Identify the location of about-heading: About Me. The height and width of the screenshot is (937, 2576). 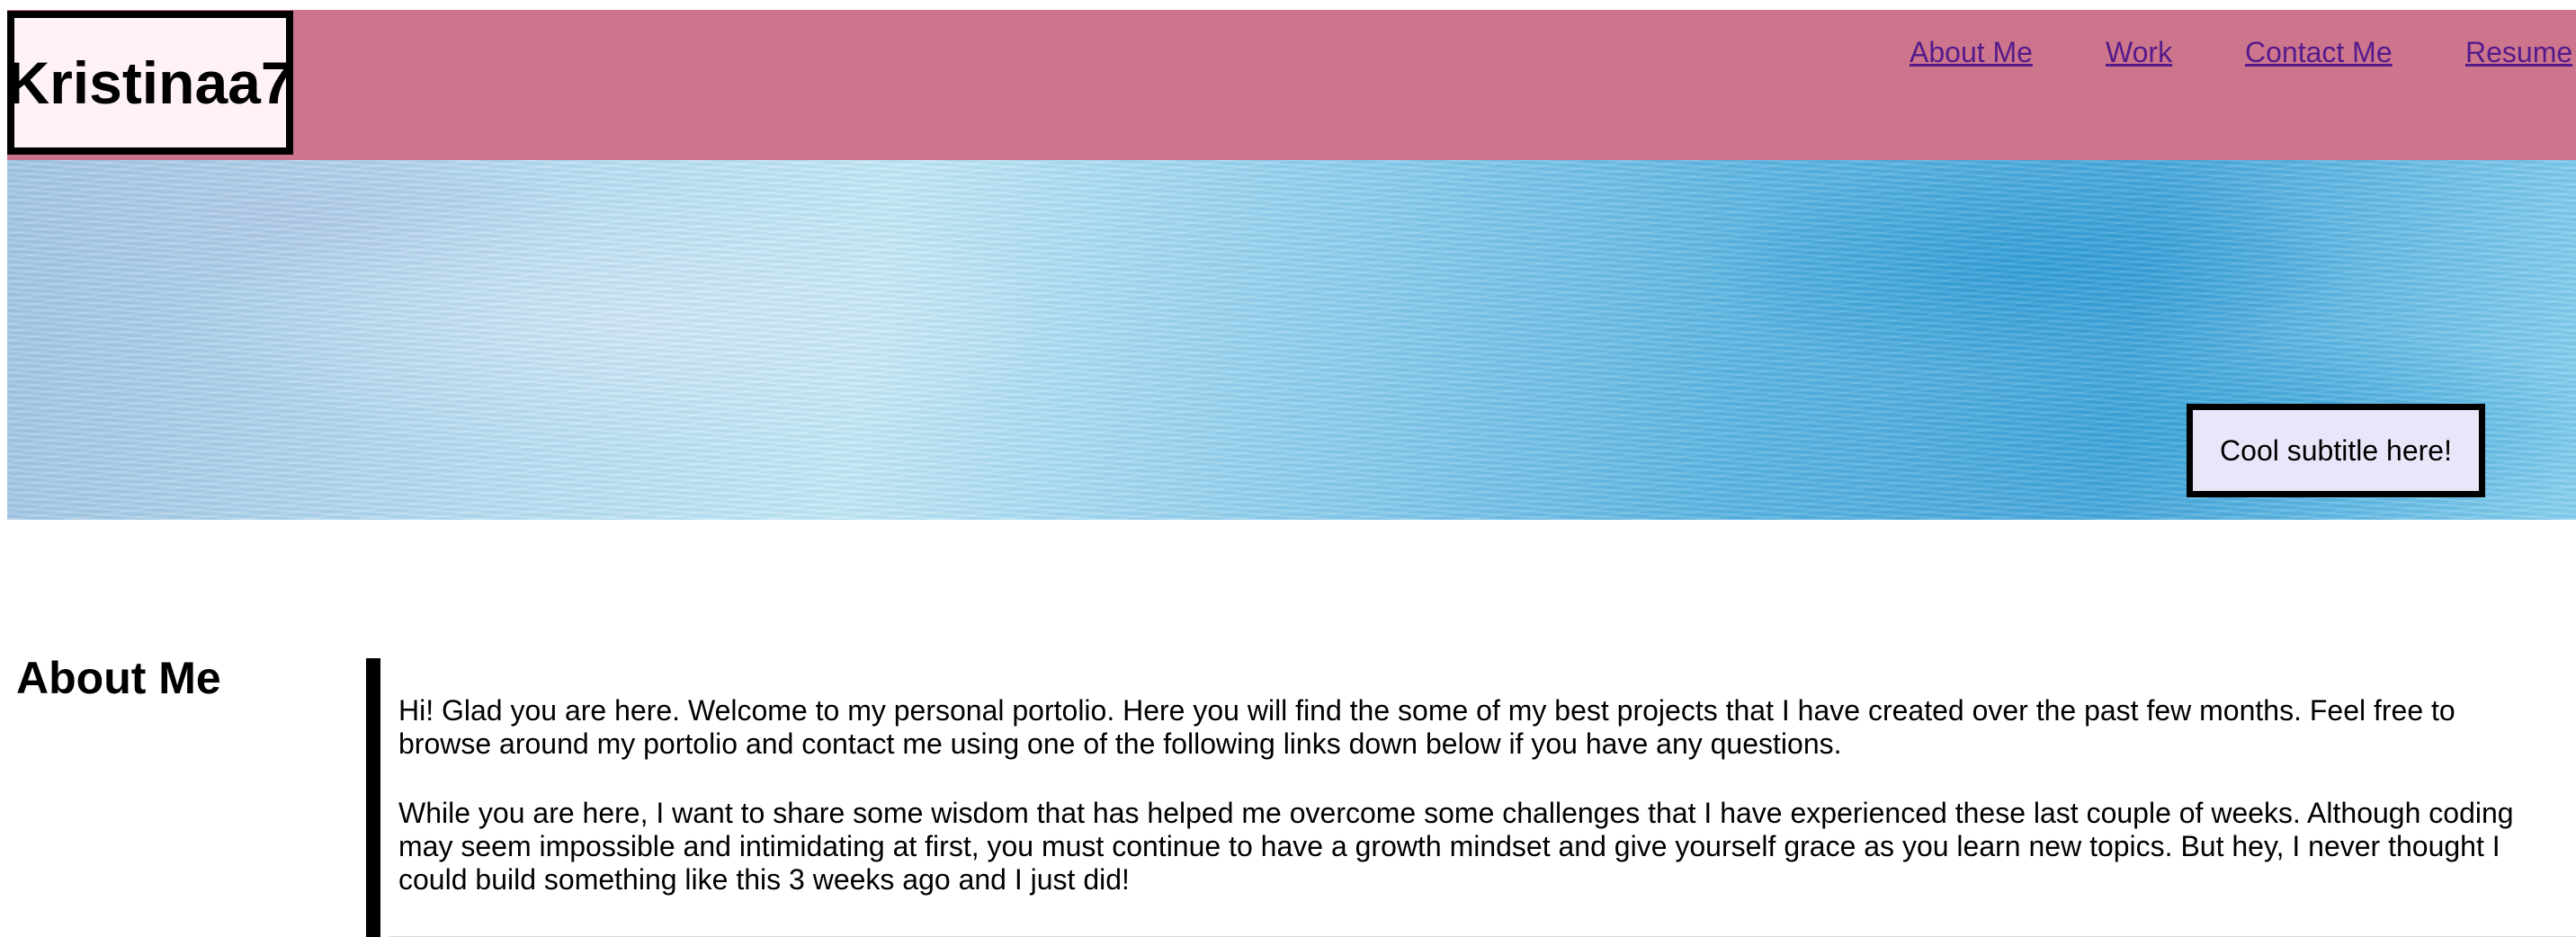
(119, 678).